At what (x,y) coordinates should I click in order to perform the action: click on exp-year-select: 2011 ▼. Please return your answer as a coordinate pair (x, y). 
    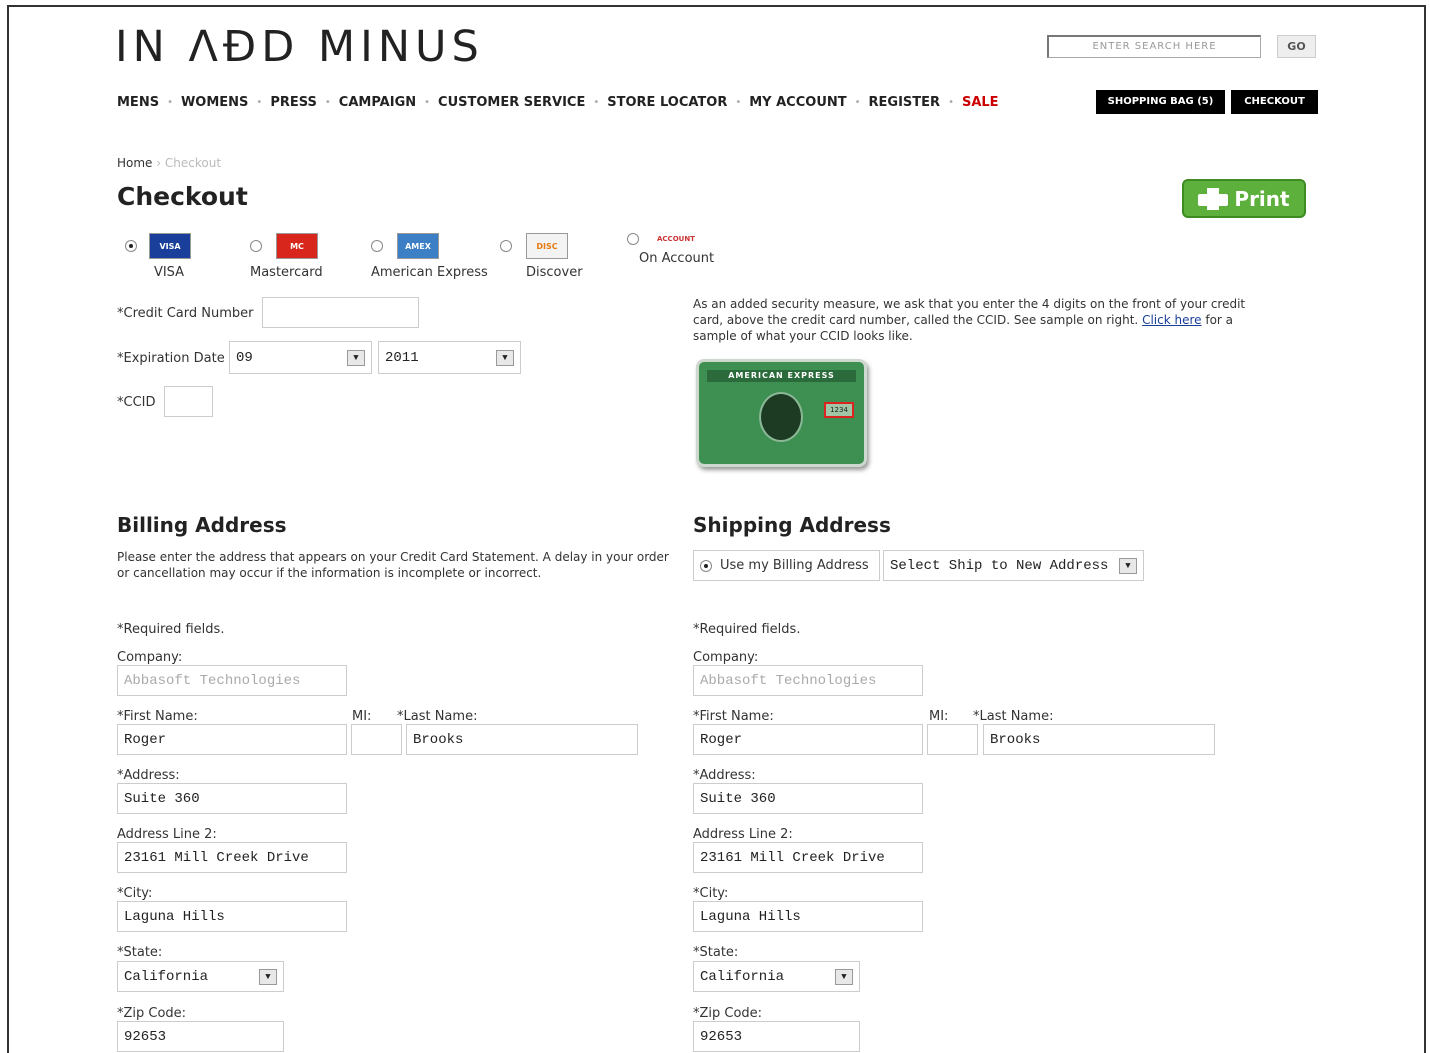
    Looking at the image, I should click on (449, 357).